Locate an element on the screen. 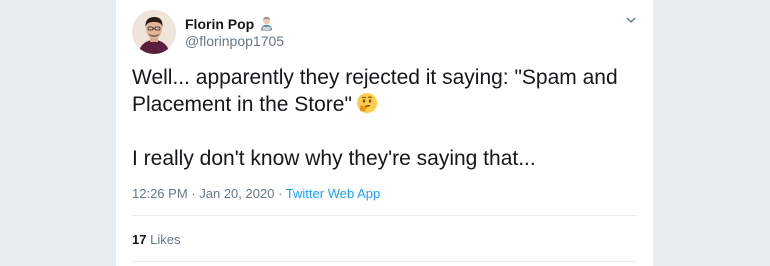 This screenshot has width=770, height=266. likes-stat: 17 Likes is located at coordinates (156, 239).